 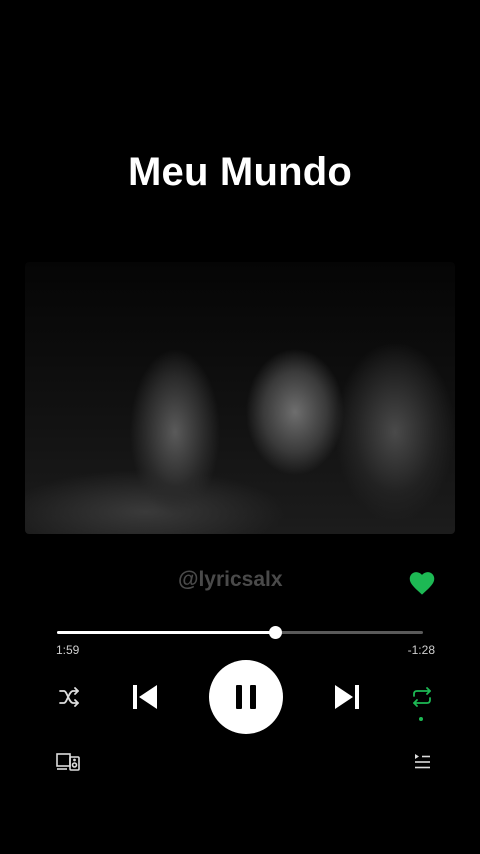 I want to click on shuffle-button, so click(x=70, y=697).